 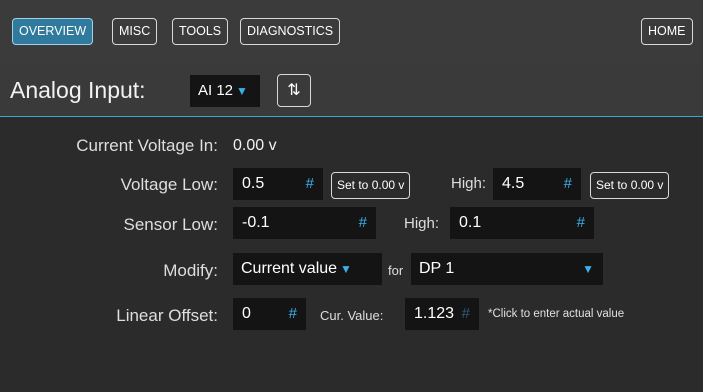 What do you see at coordinates (556, 314) in the screenshot?
I see `cur-value-note: *Click to enter actual value` at bounding box center [556, 314].